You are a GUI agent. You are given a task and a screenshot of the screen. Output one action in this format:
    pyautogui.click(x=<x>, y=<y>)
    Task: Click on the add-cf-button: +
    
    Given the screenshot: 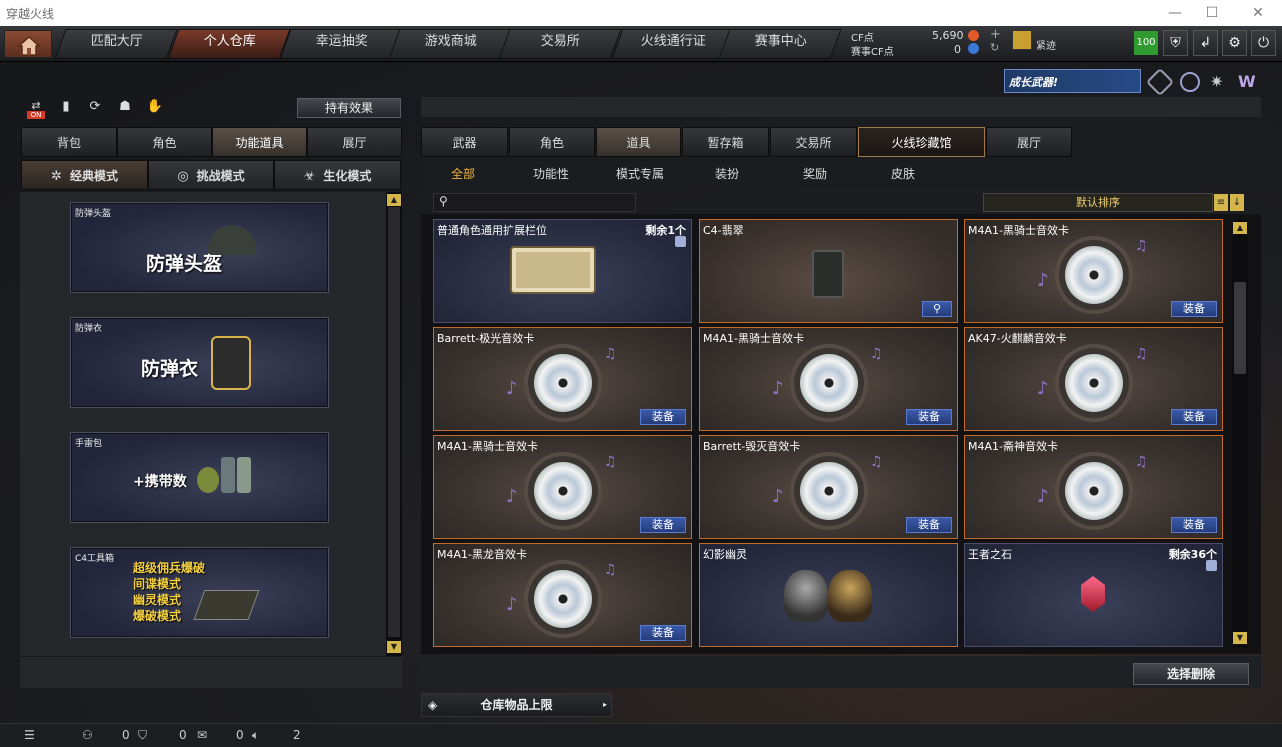 What is the action you would take?
    pyautogui.click(x=995, y=34)
    